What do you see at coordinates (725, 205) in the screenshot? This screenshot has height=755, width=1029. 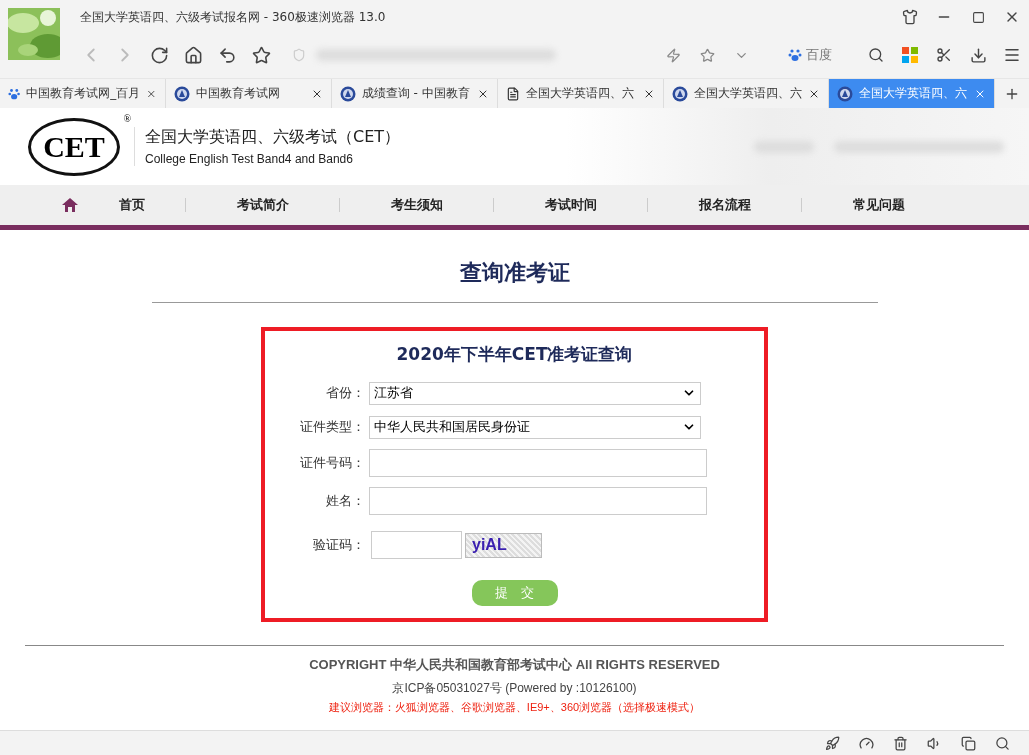 I see `nav-link: 报名流程` at bounding box center [725, 205].